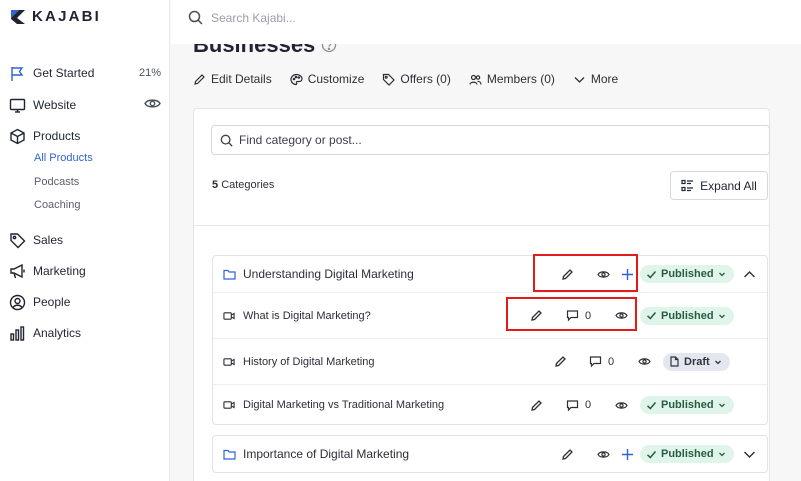 The width and height of the screenshot is (801, 481). What do you see at coordinates (85, 333) in the screenshot?
I see `sidebar-item-analytics: Analytics` at bounding box center [85, 333].